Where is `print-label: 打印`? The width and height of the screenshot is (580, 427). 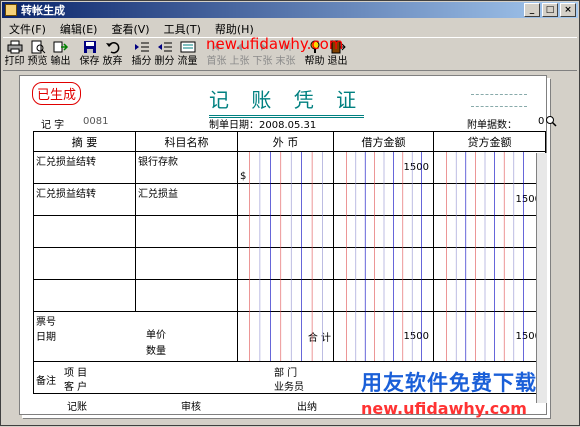 print-label: 打印 is located at coordinates (14, 61).